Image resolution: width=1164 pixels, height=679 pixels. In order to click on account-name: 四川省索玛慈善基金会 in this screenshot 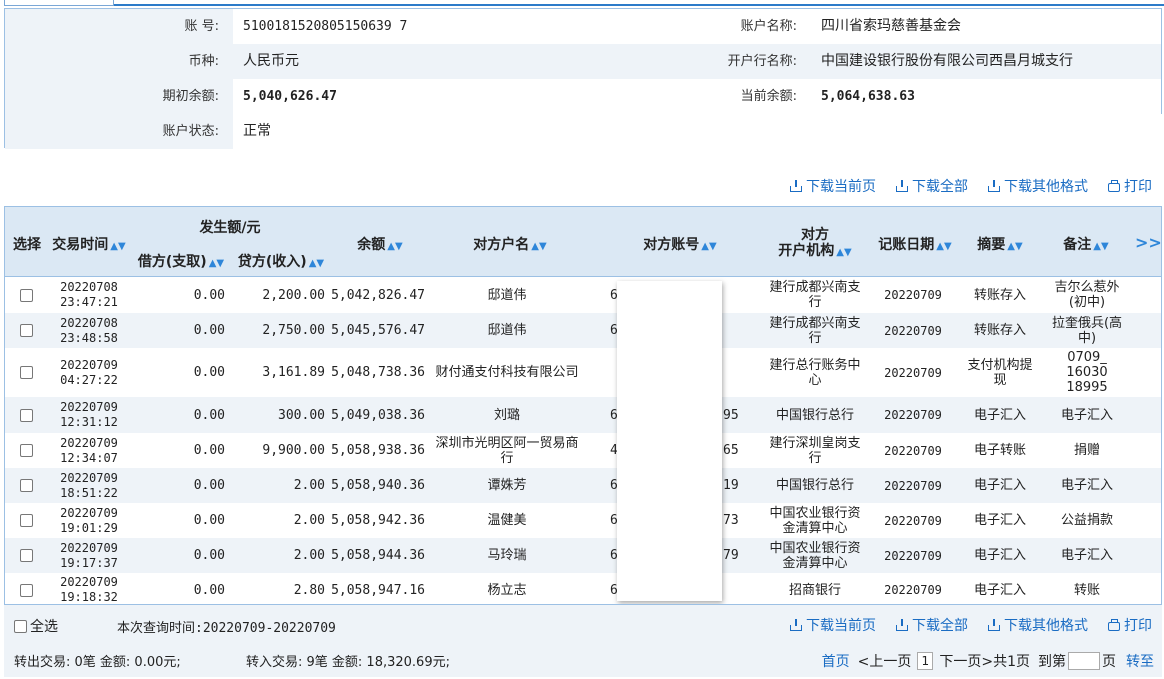, I will do `click(891, 26)`.